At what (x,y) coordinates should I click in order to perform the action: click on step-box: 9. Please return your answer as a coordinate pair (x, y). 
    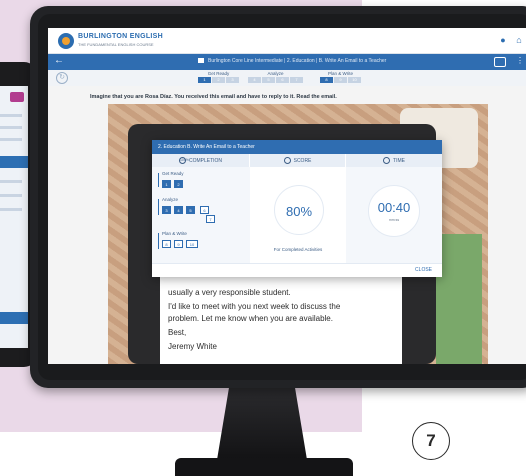
    Looking at the image, I should click on (340, 80).